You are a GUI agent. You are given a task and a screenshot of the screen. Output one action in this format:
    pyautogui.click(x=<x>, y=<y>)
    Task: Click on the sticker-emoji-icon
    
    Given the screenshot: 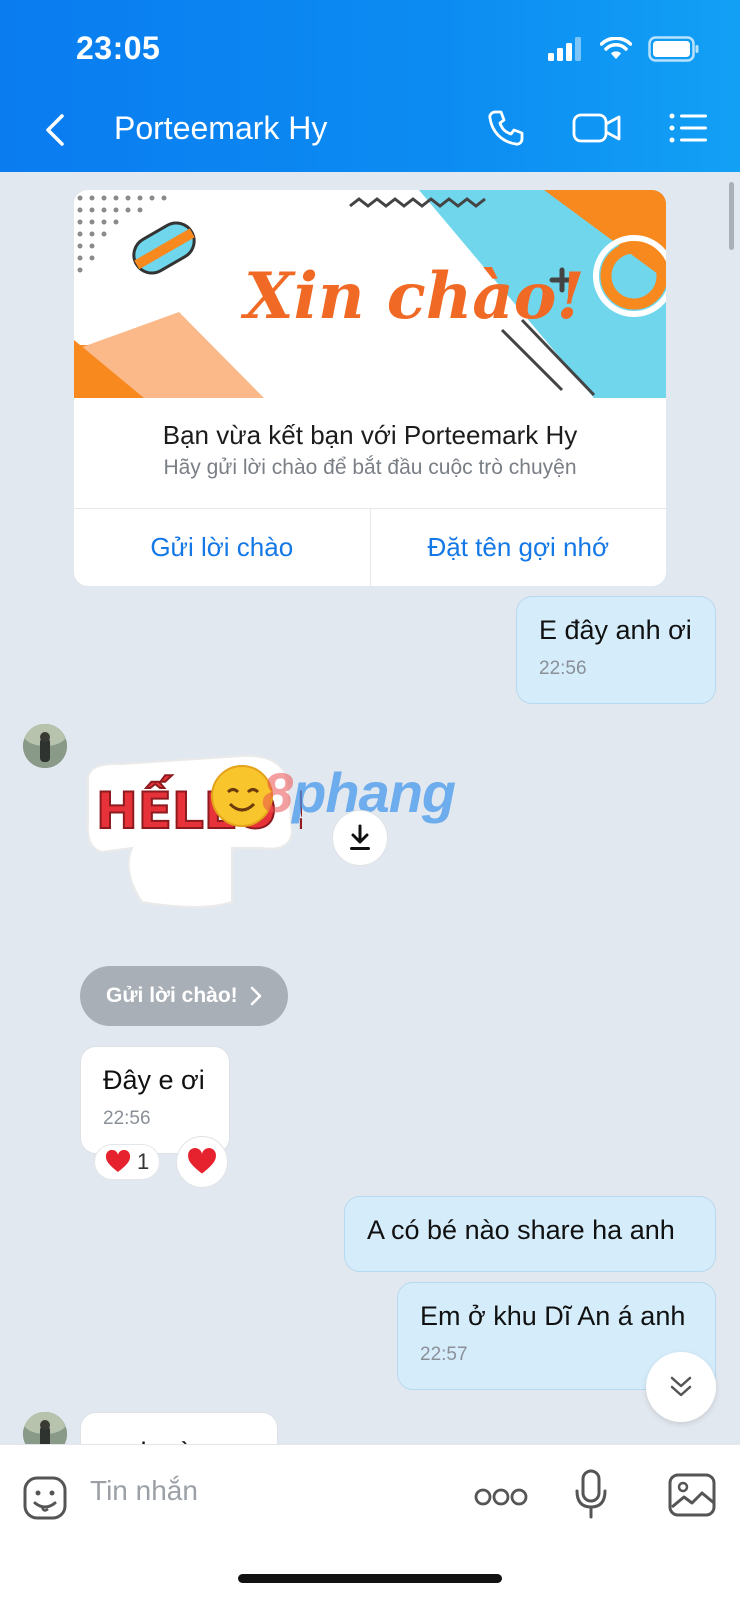 What is the action you would take?
    pyautogui.click(x=45, y=1498)
    